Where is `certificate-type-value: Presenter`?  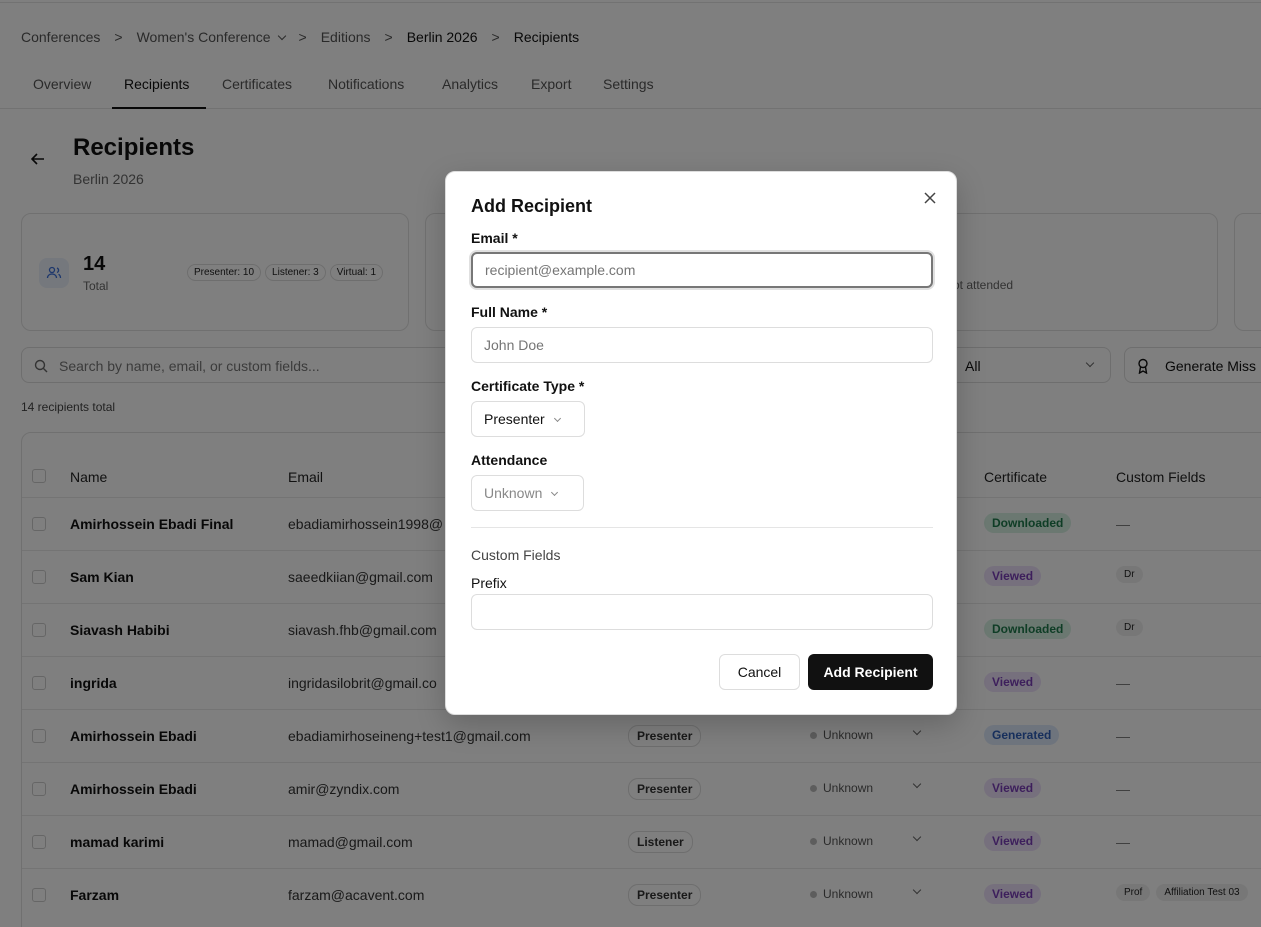 certificate-type-value: Presenter is located at coordinates (514, 419).